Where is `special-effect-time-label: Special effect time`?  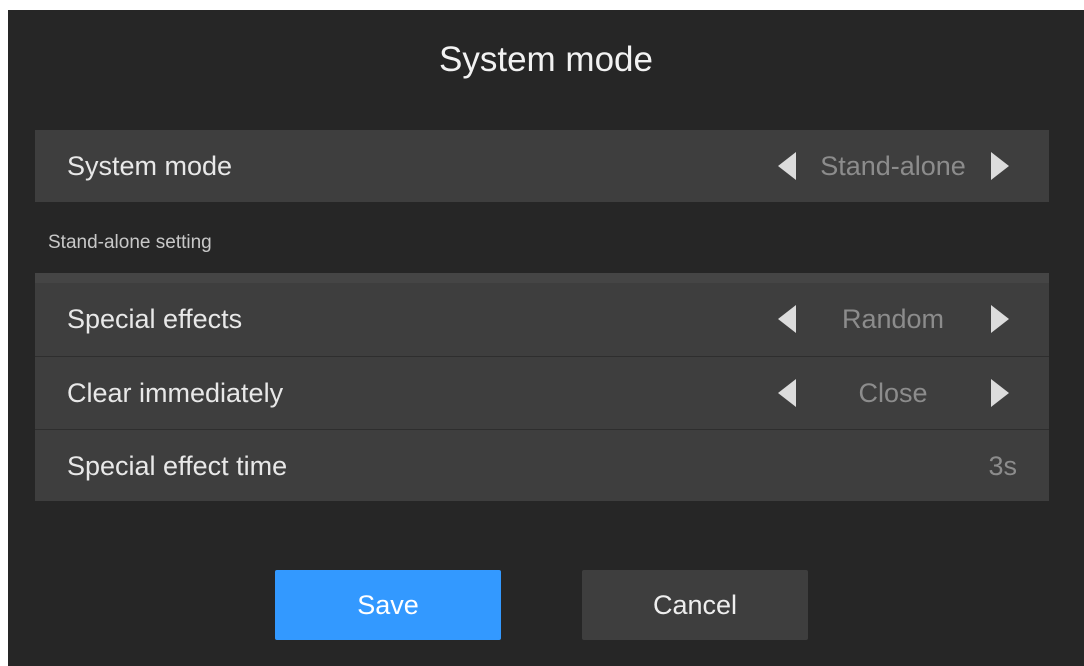 special-effect-time-label: Special effect time is located at coordinates (177, 466).